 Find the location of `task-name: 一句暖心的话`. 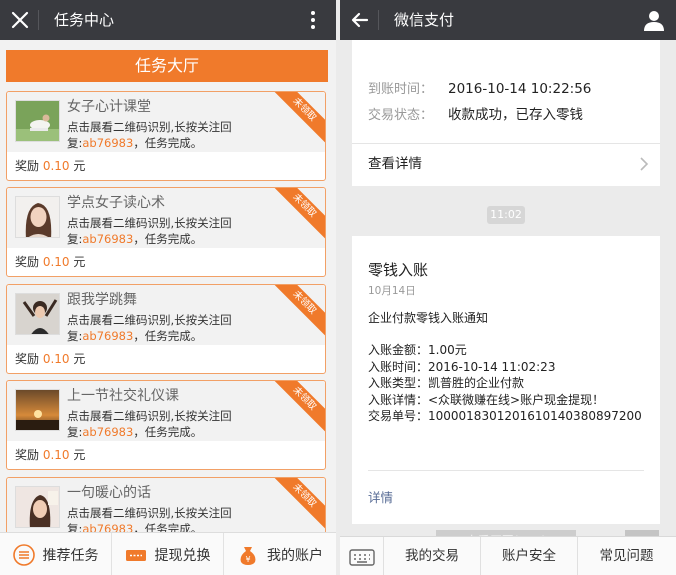

task-name: 一句暖心的话 is located at coordinates (109, 493).